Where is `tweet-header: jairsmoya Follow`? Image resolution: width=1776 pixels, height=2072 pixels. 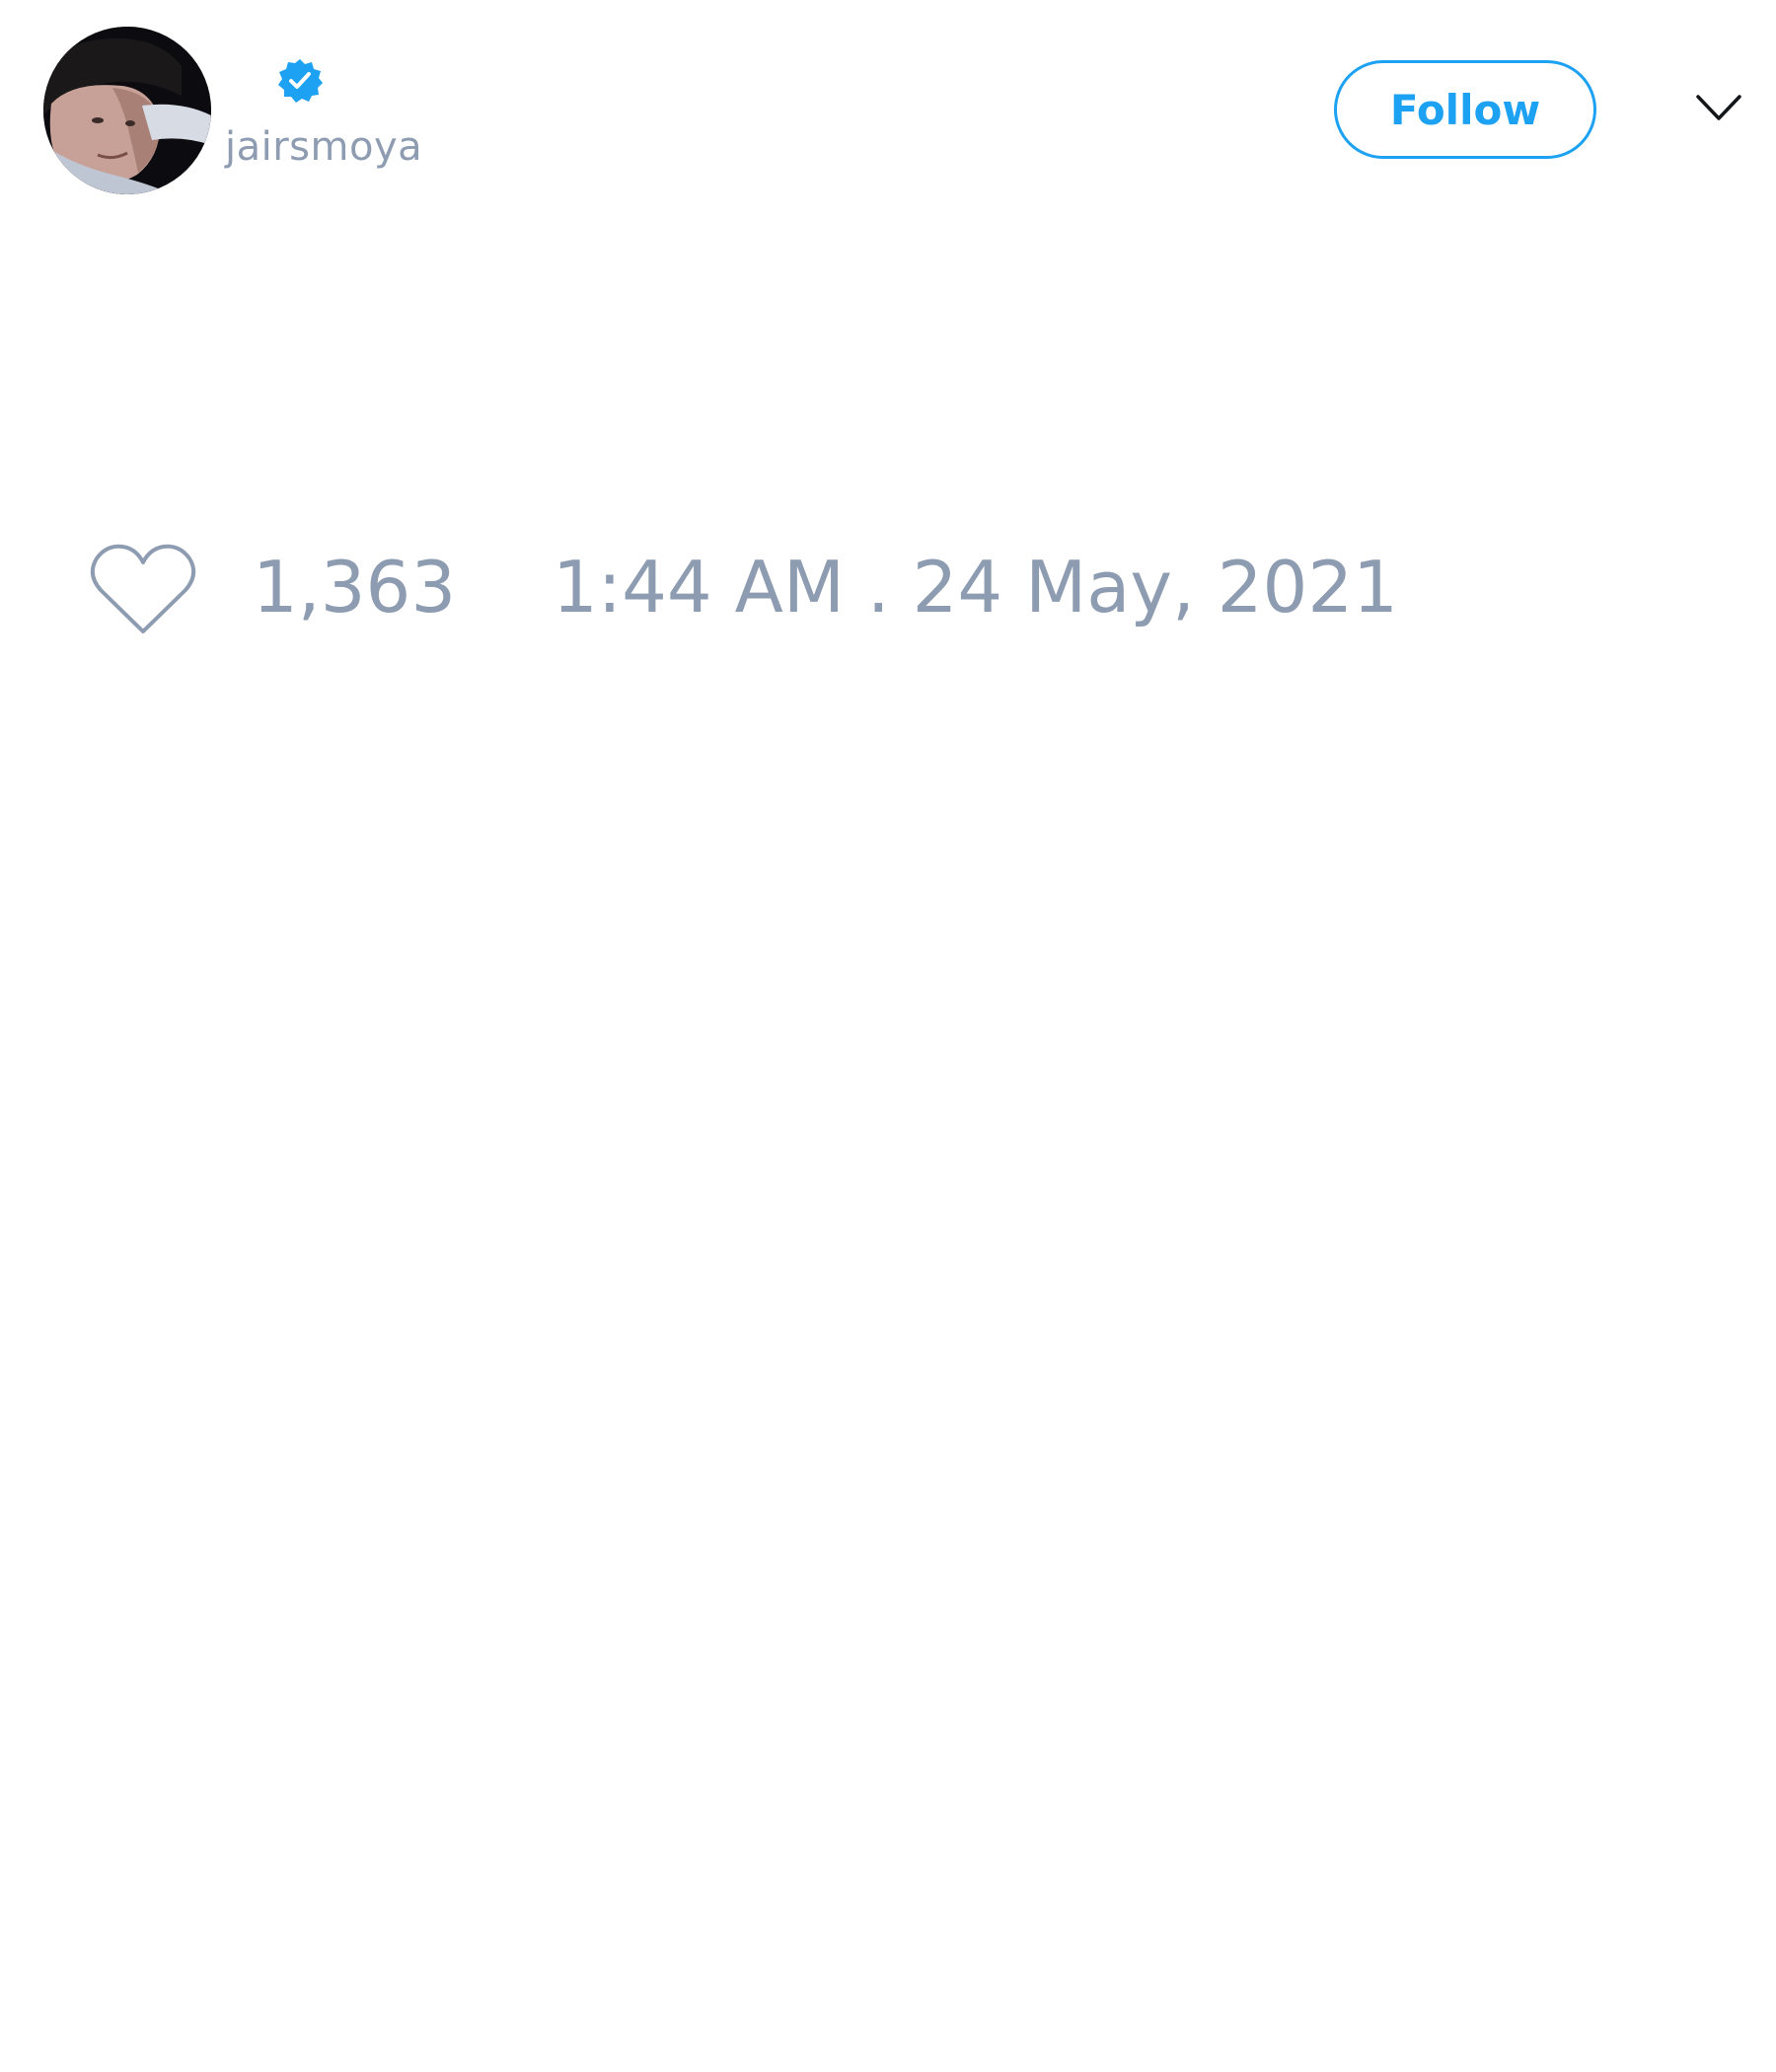
tweet-header: jairsmoya Follow is located at coordinates (888, 109).